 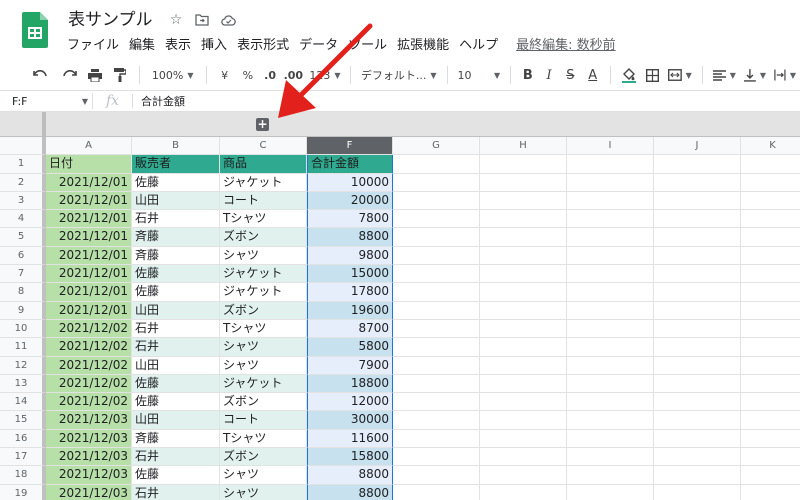 What do you see at coordinates (110, 20) in the screenshot?
I see `document-title: 表サンプル` at bounding box center [110, 20].